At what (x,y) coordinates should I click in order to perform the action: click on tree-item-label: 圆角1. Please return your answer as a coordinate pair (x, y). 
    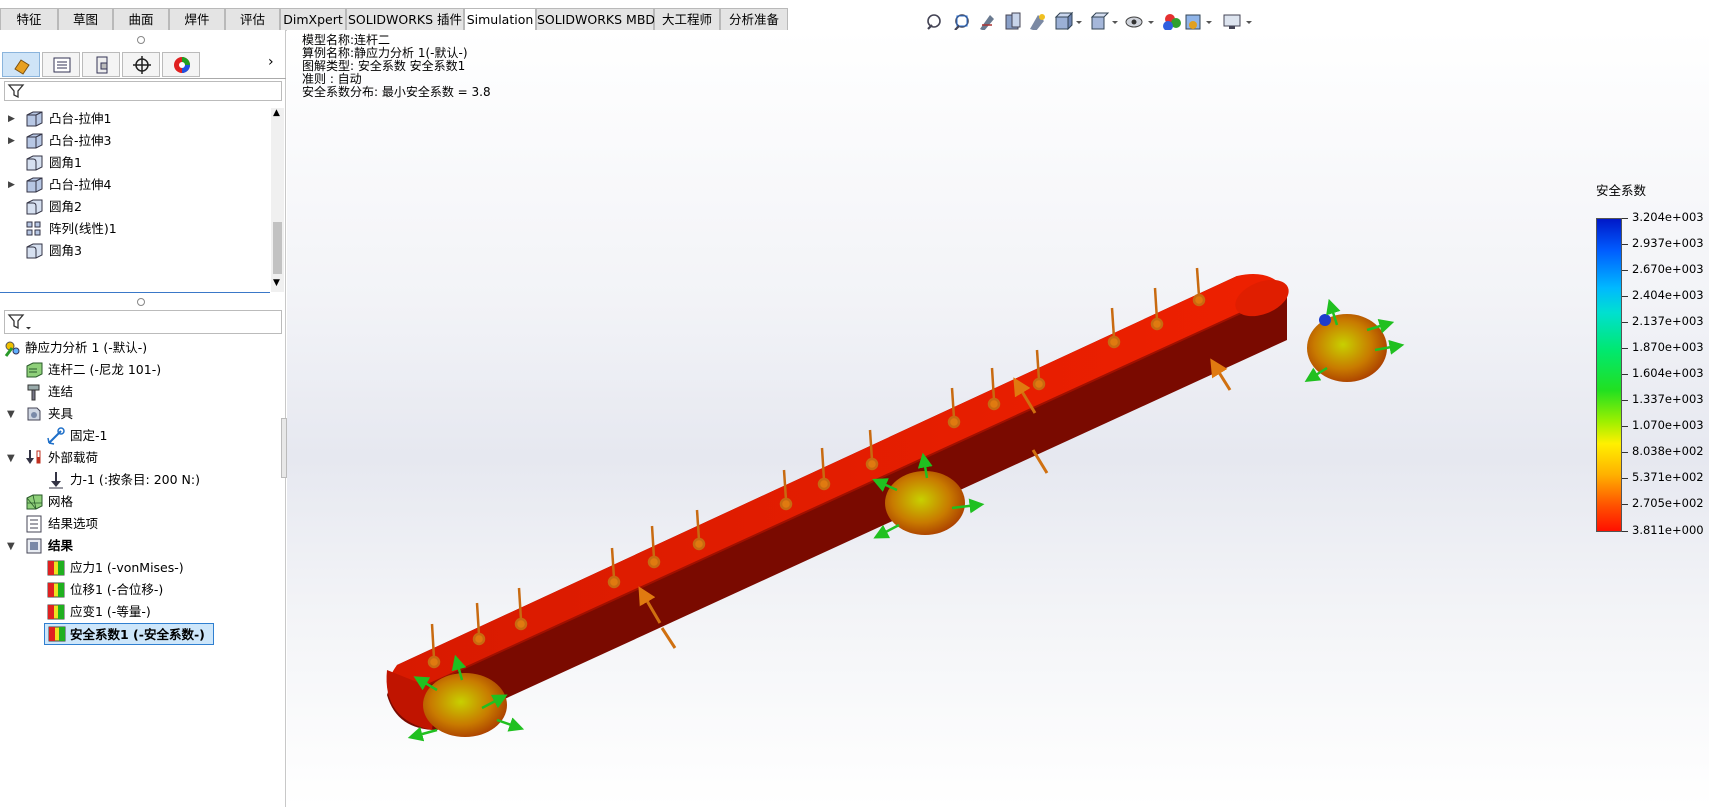
    Looking at the image, I should click on (65, 162).